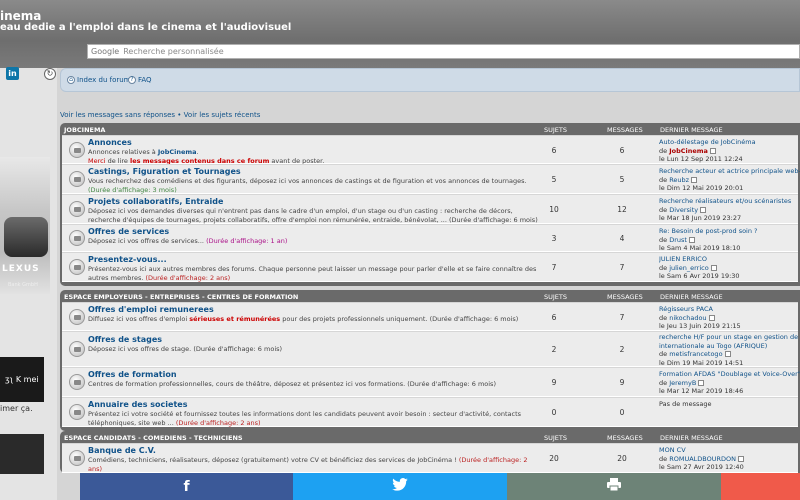  I want to click on last-post-title: Régisseurs PACA, so click(686, 309).